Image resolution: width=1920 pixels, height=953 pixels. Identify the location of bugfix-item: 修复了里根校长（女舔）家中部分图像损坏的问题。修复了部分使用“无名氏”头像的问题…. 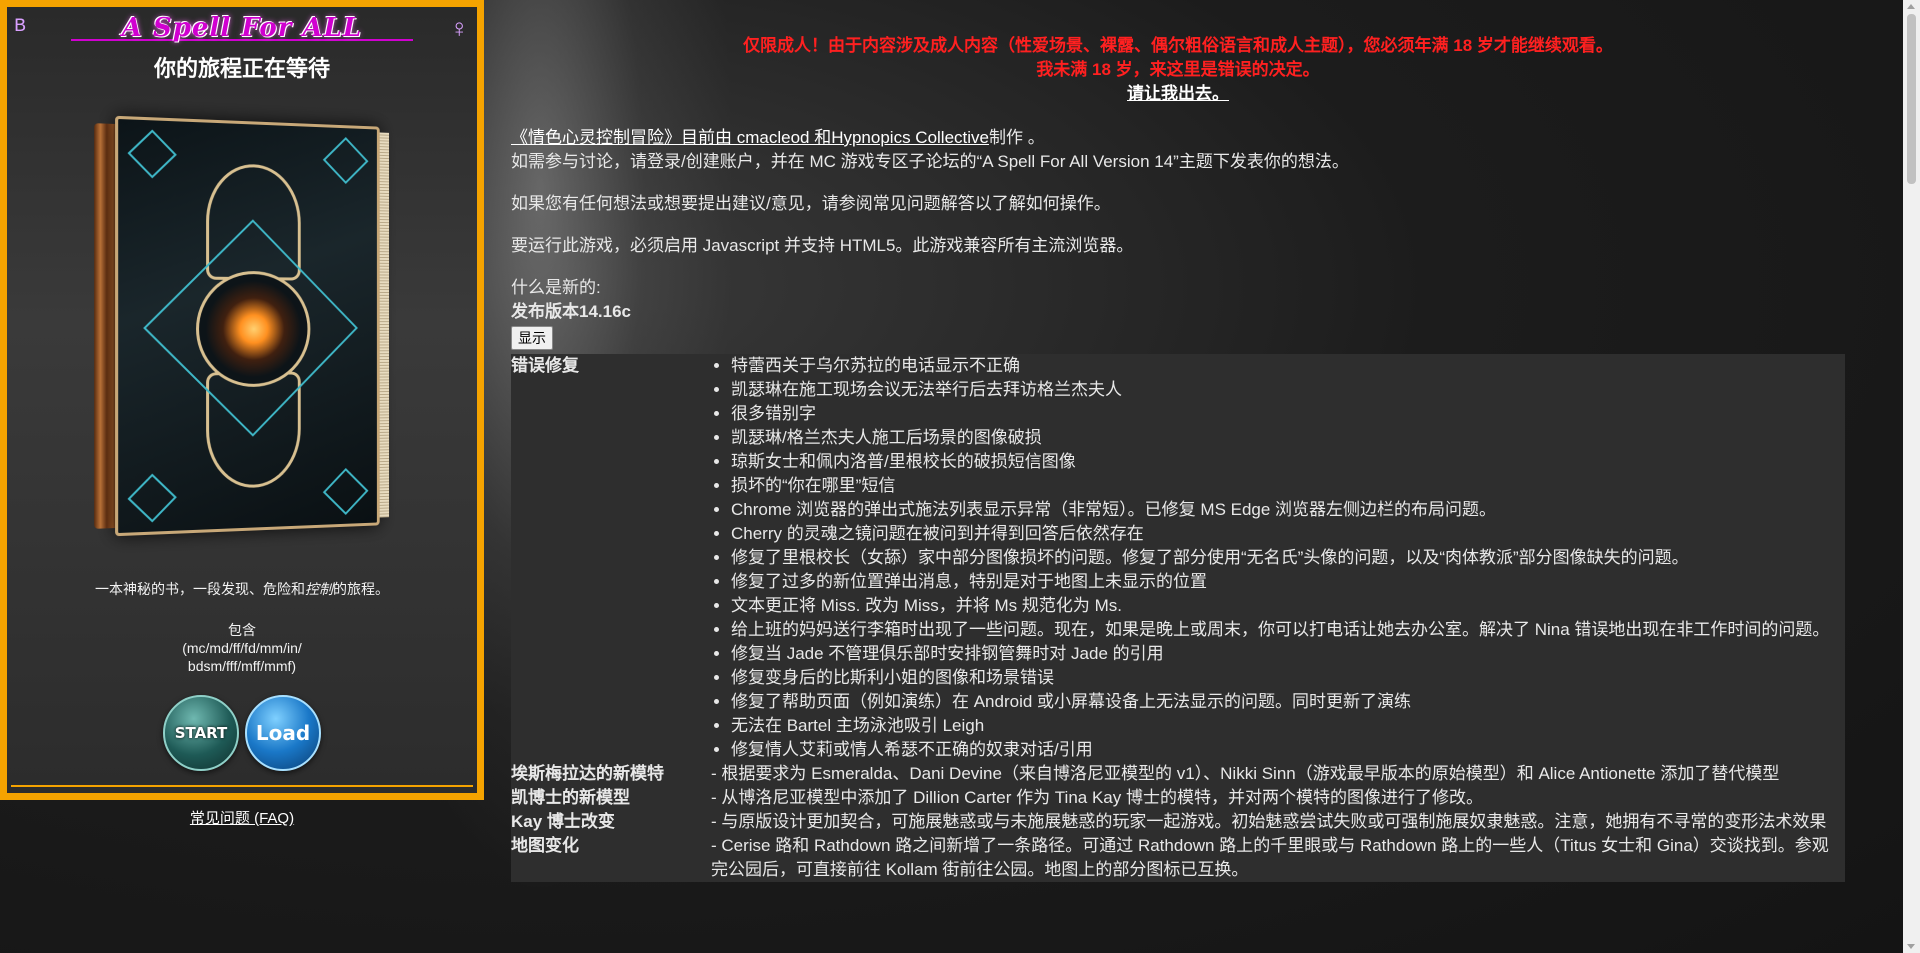
(1286, 558).